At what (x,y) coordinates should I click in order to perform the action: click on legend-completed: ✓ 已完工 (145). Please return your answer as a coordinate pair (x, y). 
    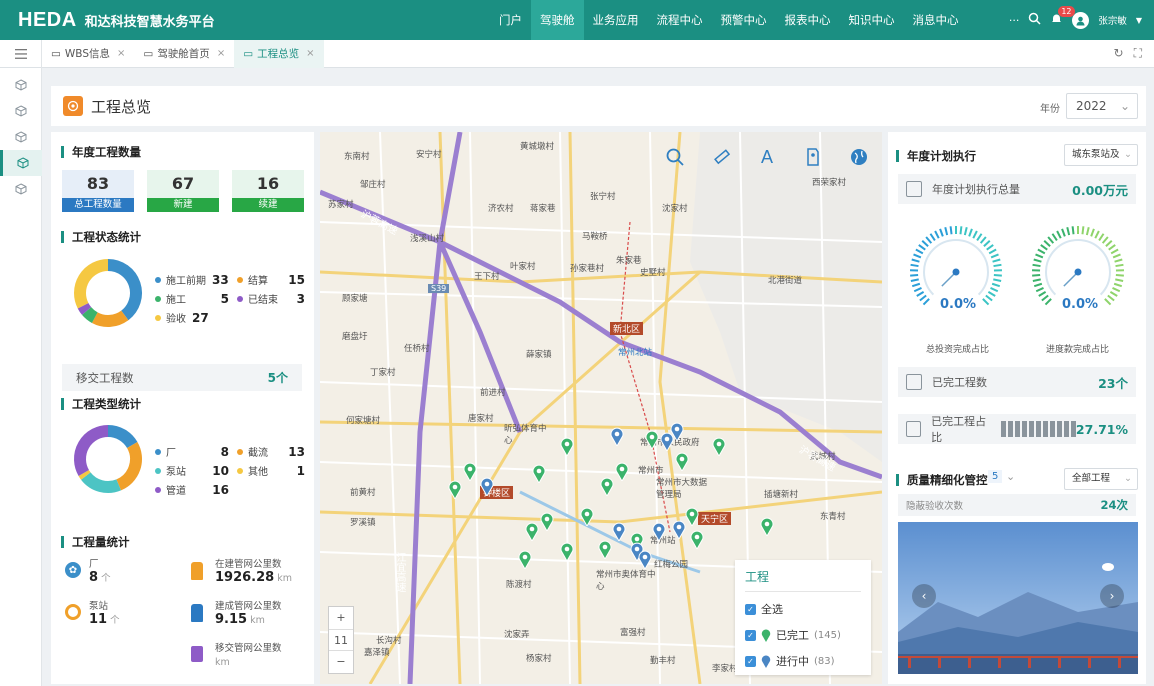
    Looking at the image, I should click on (803, 635).